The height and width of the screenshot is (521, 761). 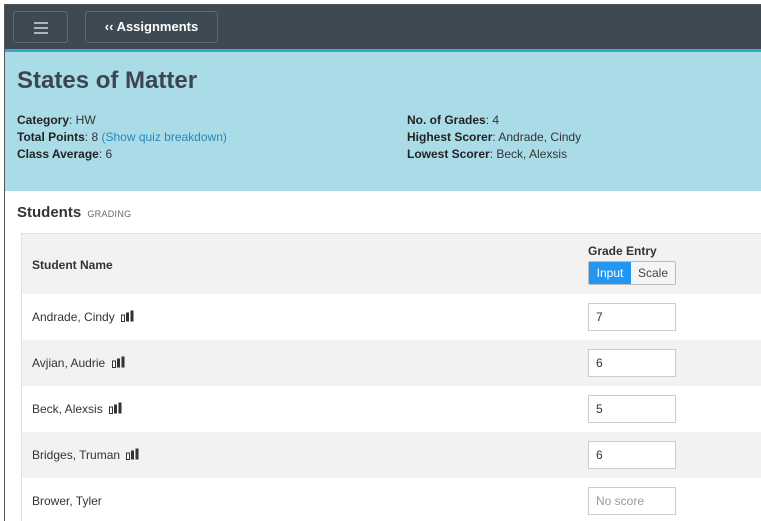 What do you see at coordinates (610, 273) in the screenshot?
I see `input-toggle-button: Input` at bounding box center [610, 273].